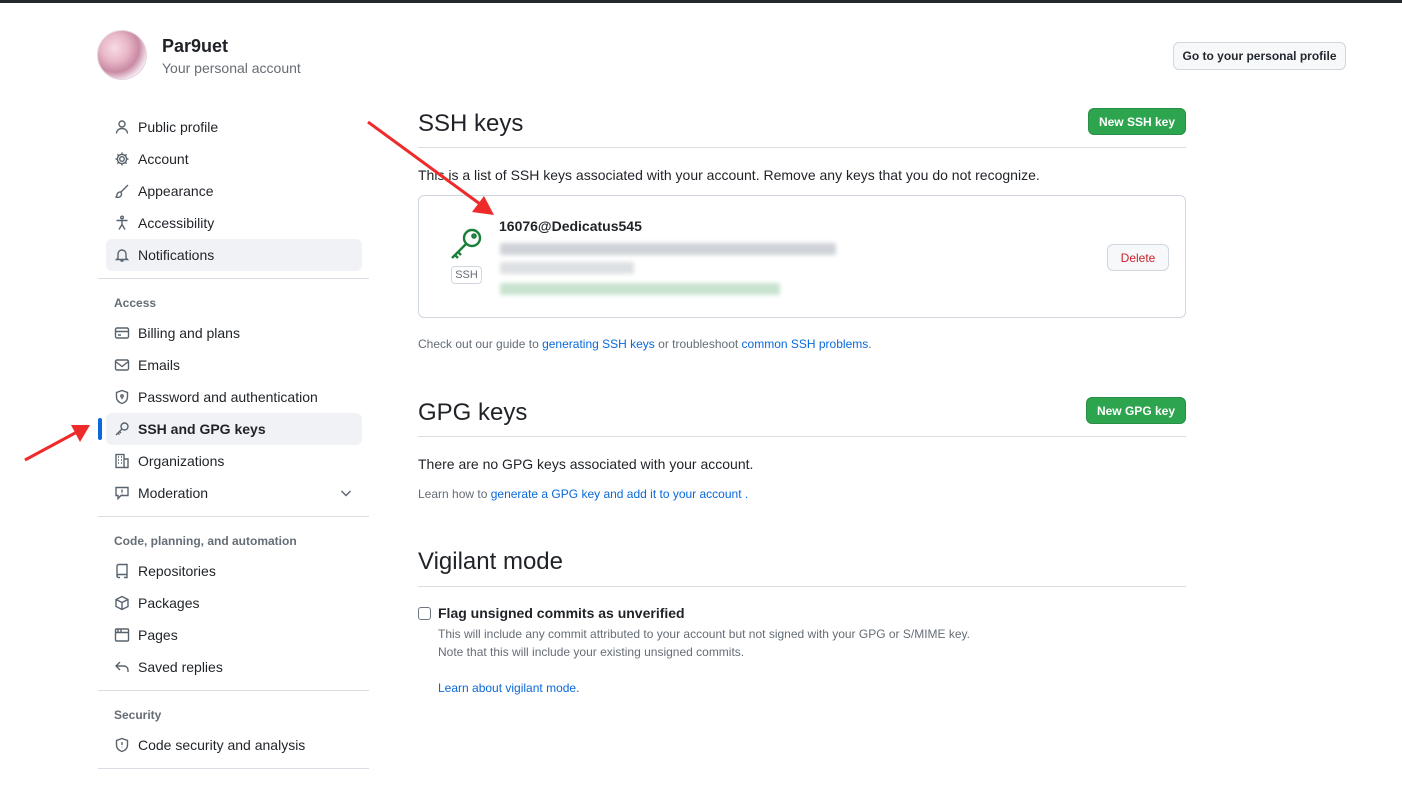 The image size is (1402, 789). I want to click on new-gpg-key-button: New GPG key, so click(1136, 410).